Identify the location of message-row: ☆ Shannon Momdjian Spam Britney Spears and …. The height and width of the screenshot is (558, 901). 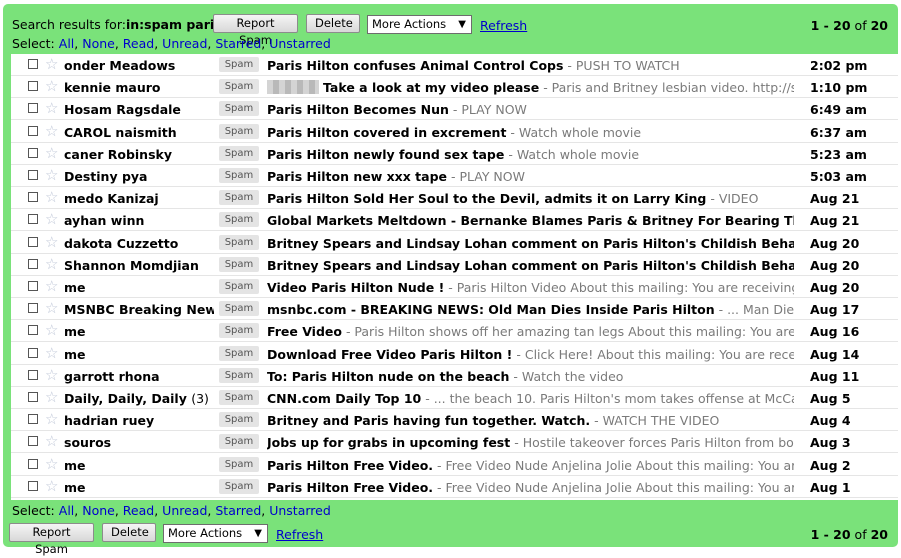
(454, 265).